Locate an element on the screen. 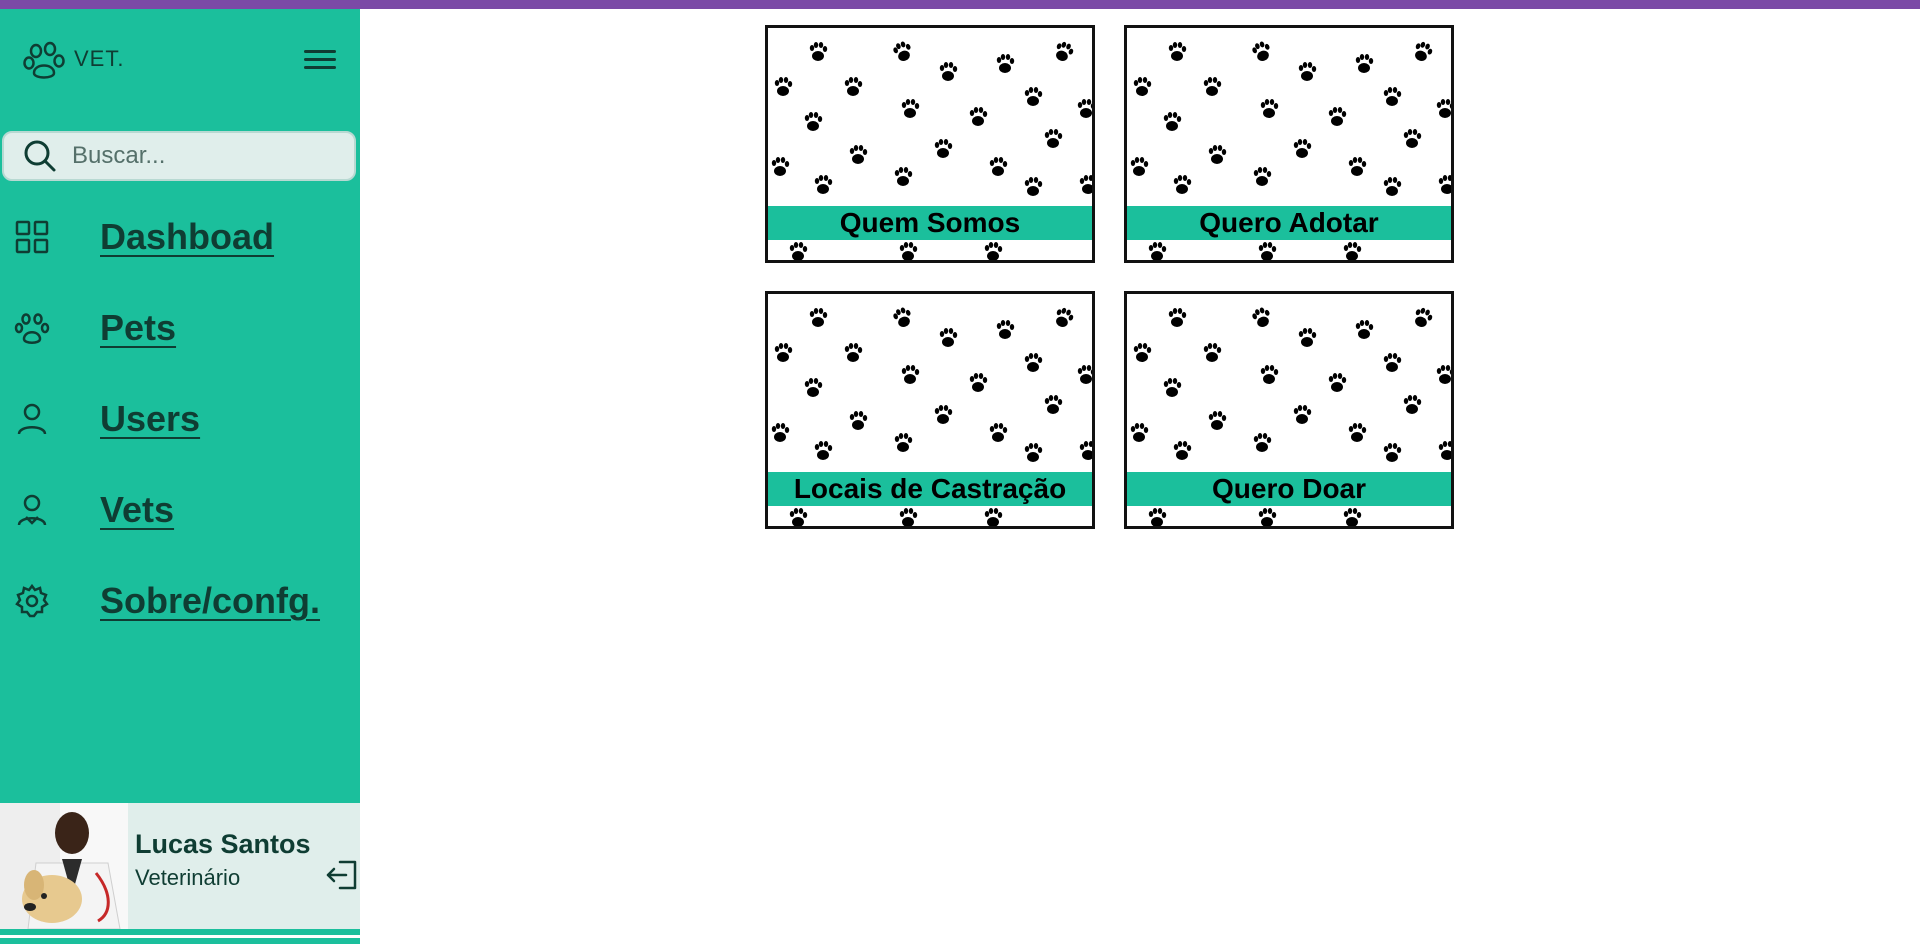 Image resolution: width=1920 pixels, height=944 pixels. sidebar-item-users: Users is located at coordinates (180, 419).